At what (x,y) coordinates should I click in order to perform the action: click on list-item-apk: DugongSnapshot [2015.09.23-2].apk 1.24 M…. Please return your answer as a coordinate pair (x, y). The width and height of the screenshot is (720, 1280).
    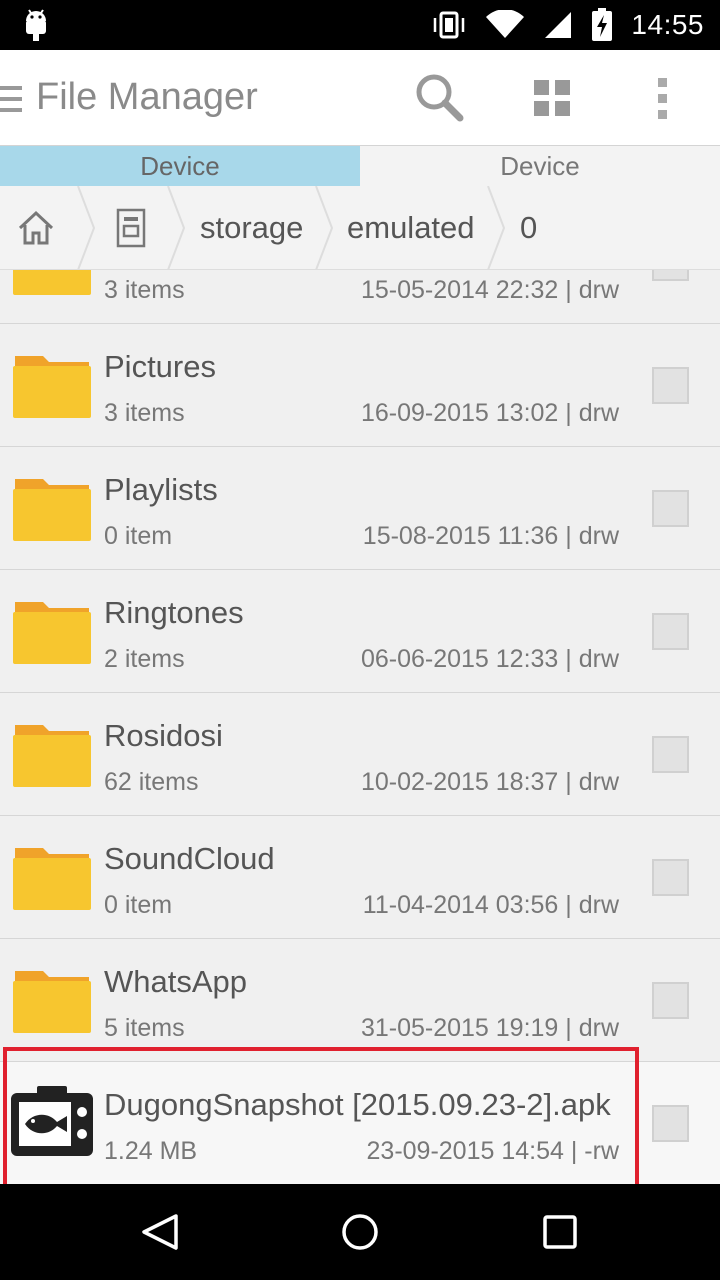
    Looking at the image, I should click on (360, 1123).